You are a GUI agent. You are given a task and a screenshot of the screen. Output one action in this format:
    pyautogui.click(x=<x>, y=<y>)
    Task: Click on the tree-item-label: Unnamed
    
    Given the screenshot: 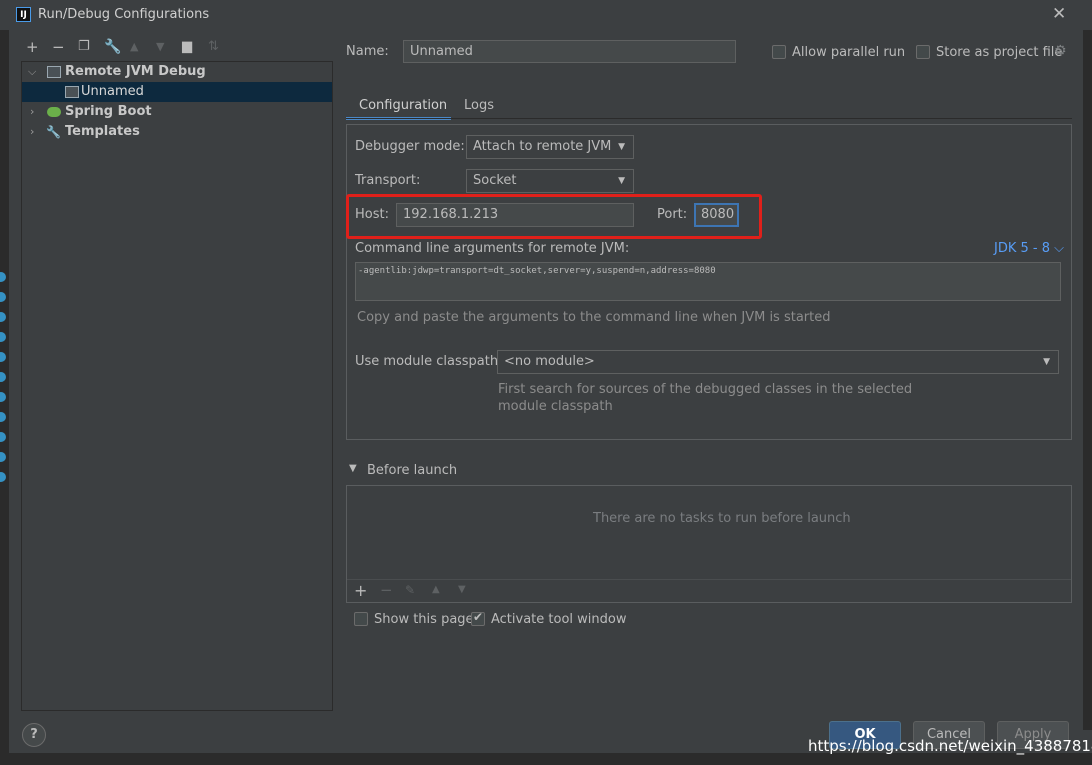 What is the action you would take?
    pyautogui.click(x=112, y=91)
    